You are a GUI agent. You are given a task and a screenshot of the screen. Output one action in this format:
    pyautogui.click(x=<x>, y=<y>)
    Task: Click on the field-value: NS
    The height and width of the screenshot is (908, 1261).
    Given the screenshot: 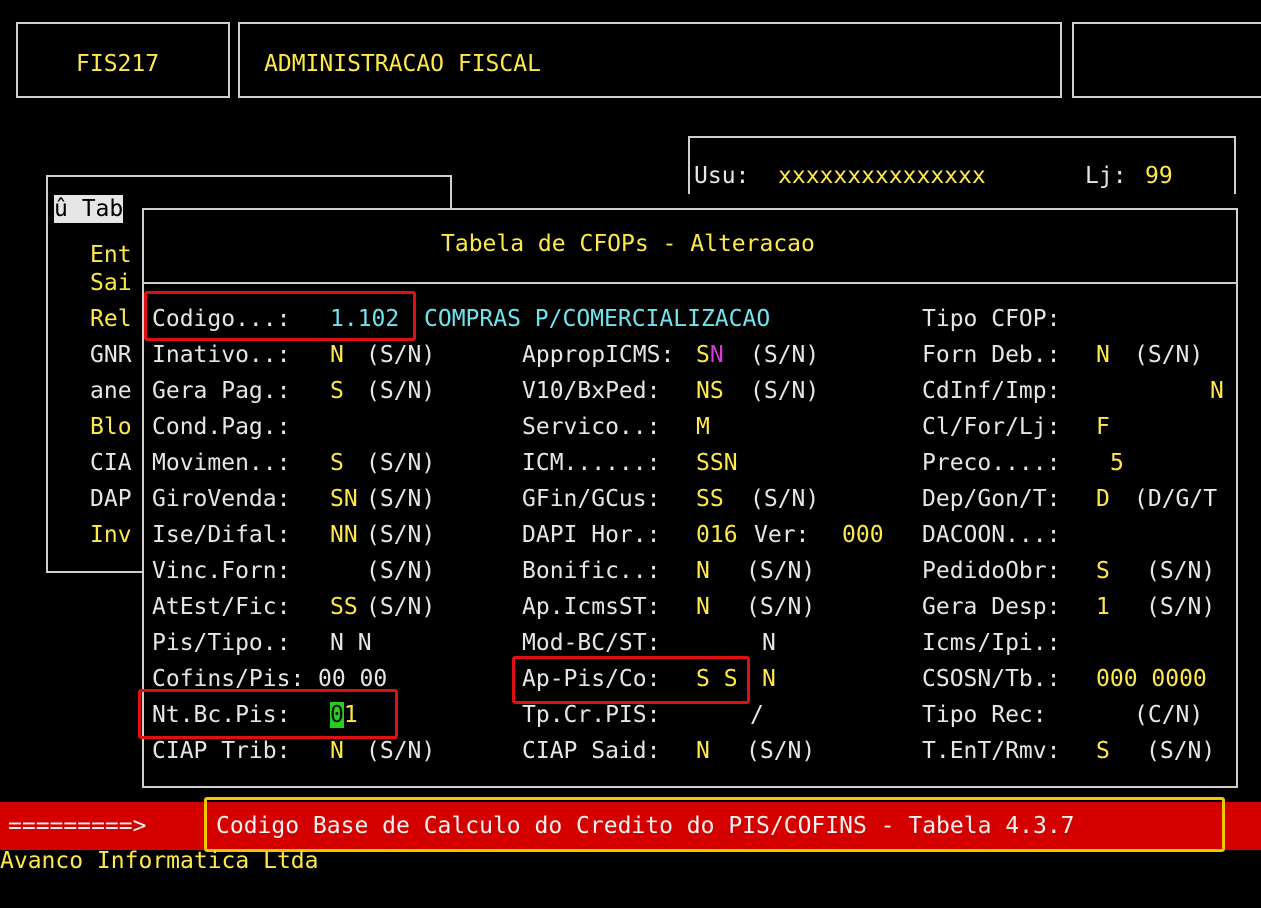 What is the action you would take?
    pyautogui.click(x=710, y=391)
    